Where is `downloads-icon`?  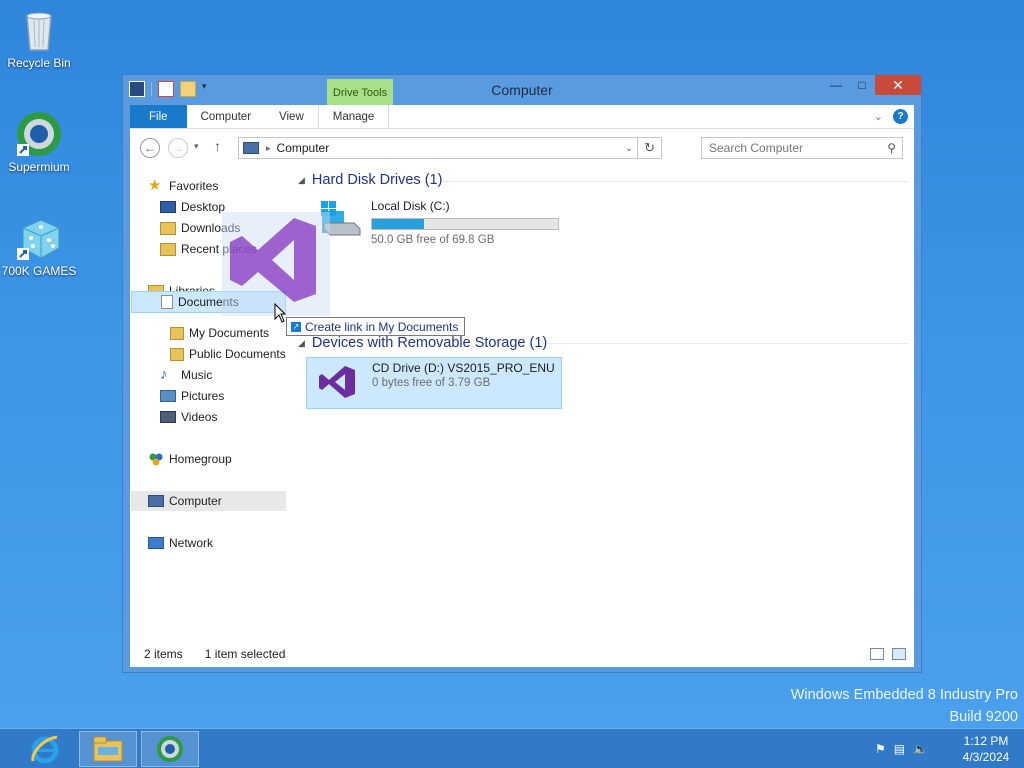 downloads-icon is located at coordinates (168, 228).